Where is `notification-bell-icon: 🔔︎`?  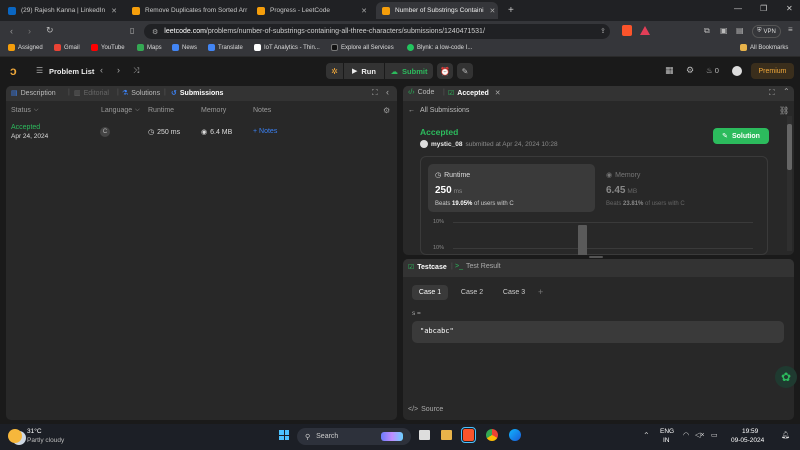
notification-bell-icon: 🔔︎ is located at coordinates (785, 435).